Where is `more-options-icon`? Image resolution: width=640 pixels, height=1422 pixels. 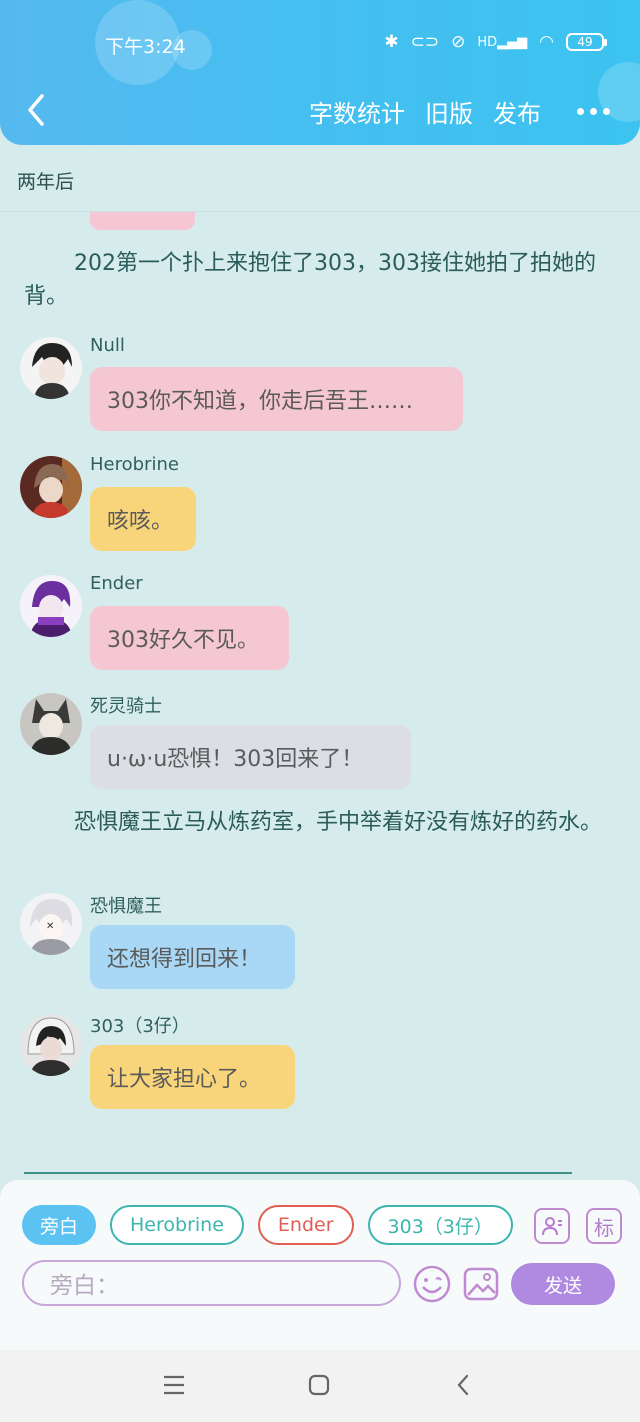 more-options-icon is located at coordinates (593, 111).